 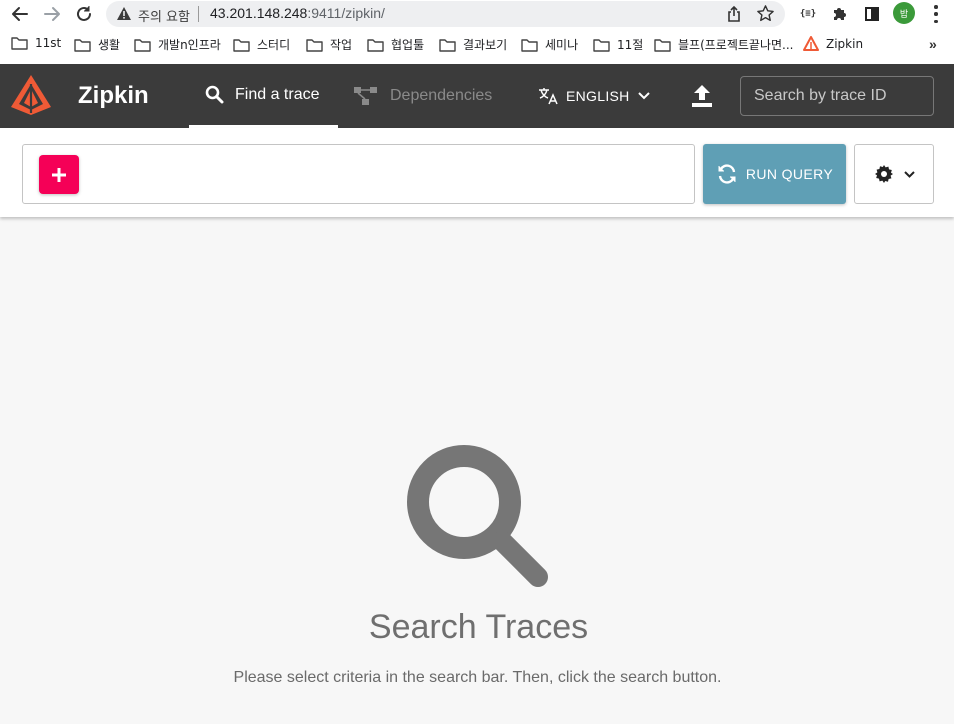 What do you see at coordinates (478, 627) in the screenshot?
I see `empty-state-title: Search Traces` at bounding box center [478, 627].